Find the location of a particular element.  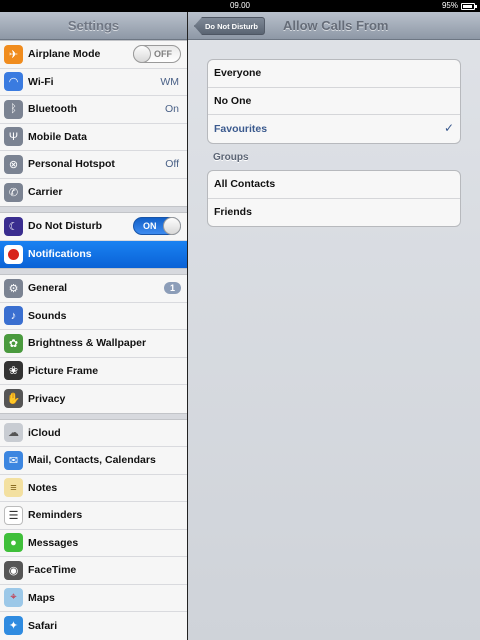

group-label: All Contacts is located at coordinates (245, 184).